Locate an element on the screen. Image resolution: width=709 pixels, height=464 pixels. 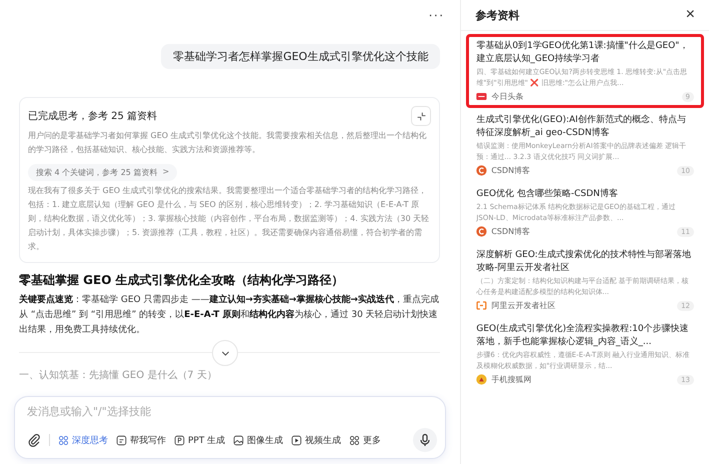
tool-button: 深度思考 is located at coordinates (83, 440).